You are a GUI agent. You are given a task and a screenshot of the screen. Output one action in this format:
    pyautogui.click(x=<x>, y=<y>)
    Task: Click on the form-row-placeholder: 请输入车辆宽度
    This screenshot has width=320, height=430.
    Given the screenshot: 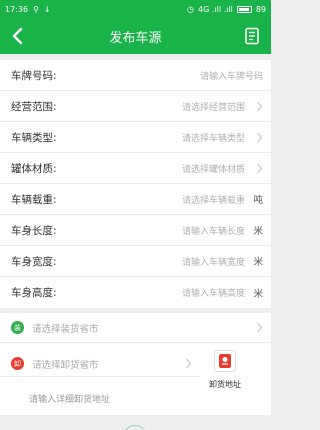 What is the action you would take?
    pyautogui.click(x=213, y=261)
    